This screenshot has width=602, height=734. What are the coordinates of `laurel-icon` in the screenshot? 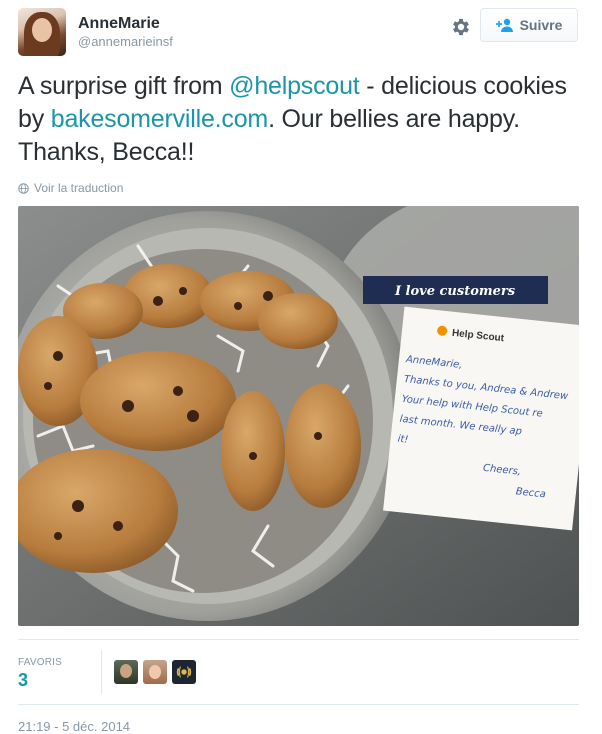 It's located at (184, 672).